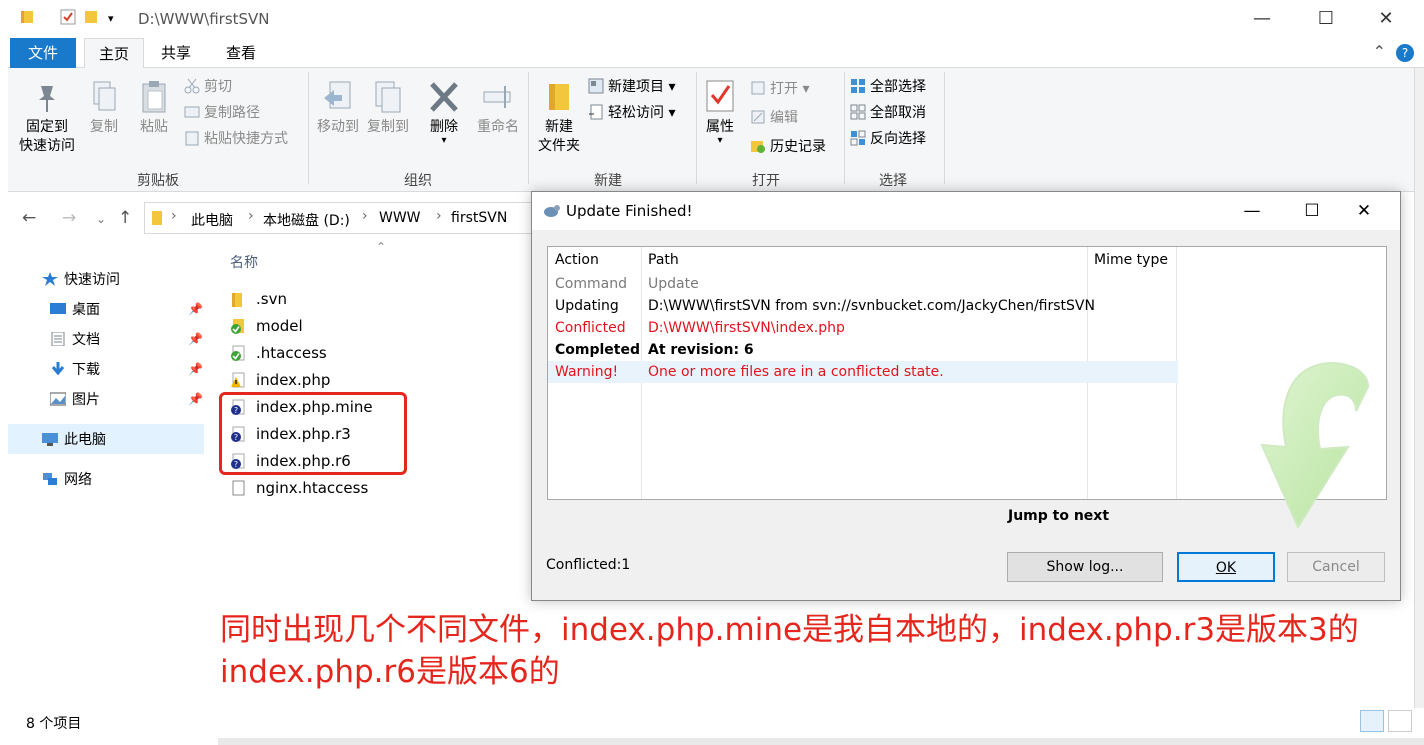 The image size is (1424, 745). Describe the element at coordinates (1379, 51) in the screenshot. I see `chevron-up-icon: ⌃` at that location.